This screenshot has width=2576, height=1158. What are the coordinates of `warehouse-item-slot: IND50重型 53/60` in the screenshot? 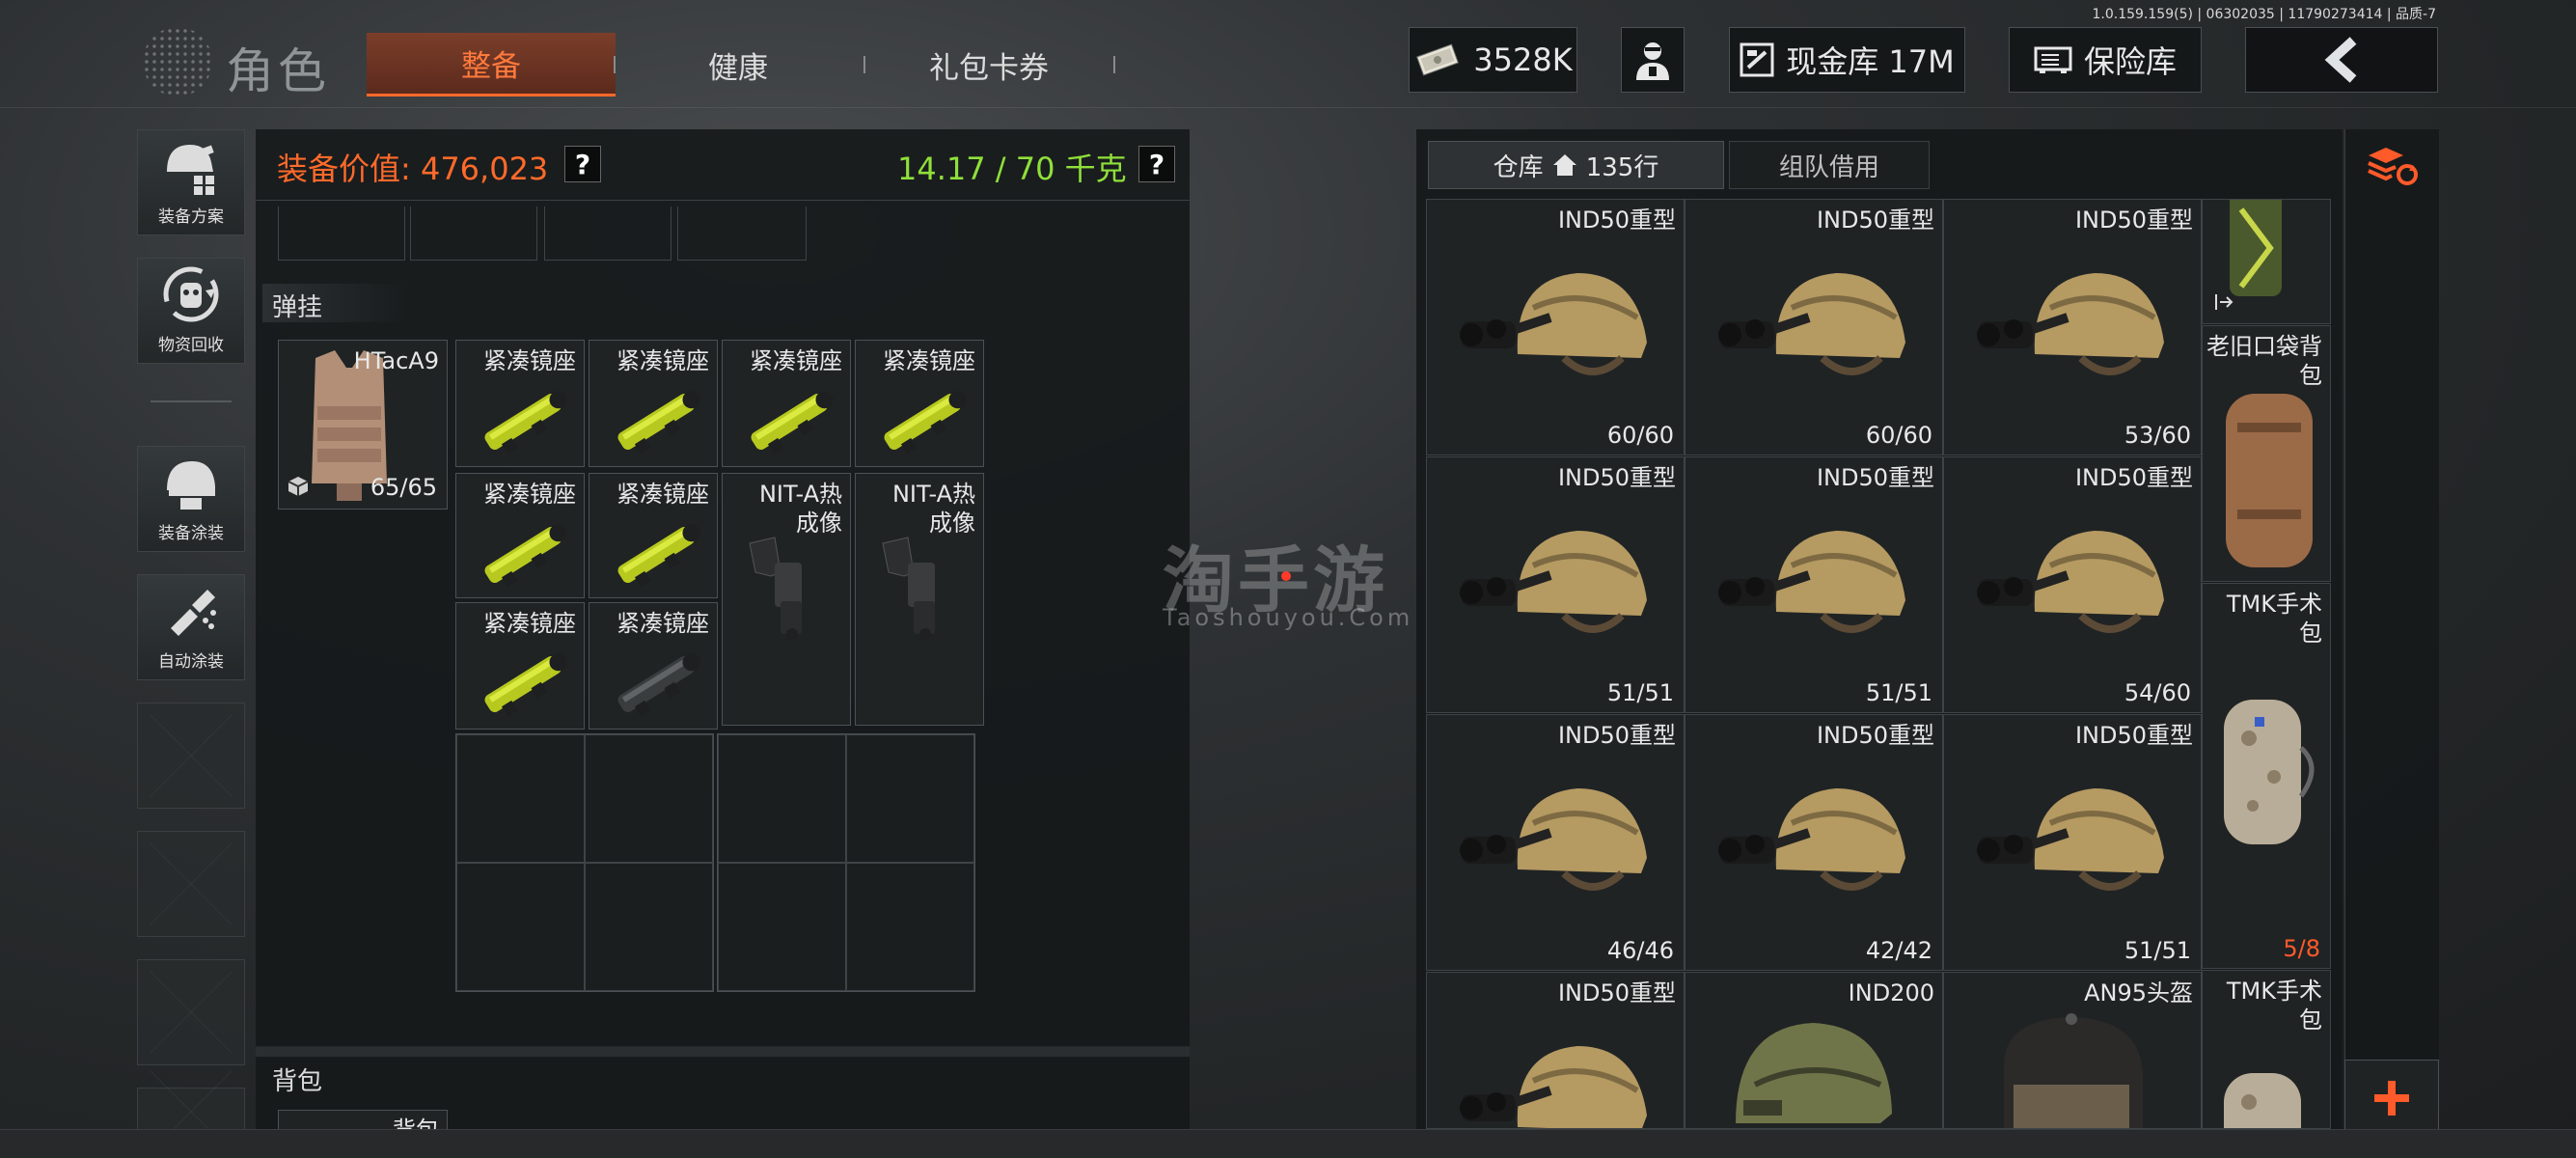 It's located at (2072, 327).